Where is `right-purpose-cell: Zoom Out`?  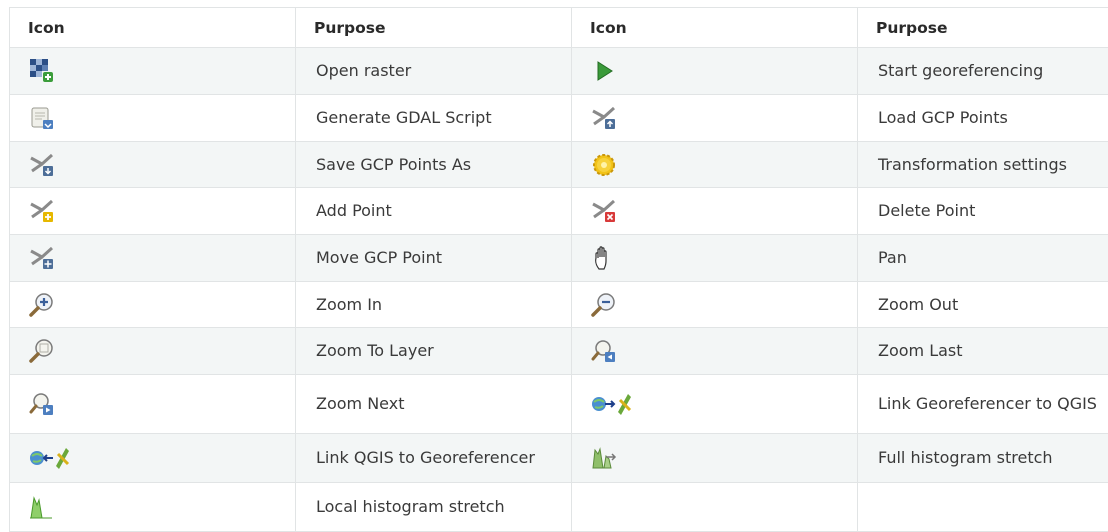 right-purpose-cell: Zoom Out is located at coordinates (983, 305).